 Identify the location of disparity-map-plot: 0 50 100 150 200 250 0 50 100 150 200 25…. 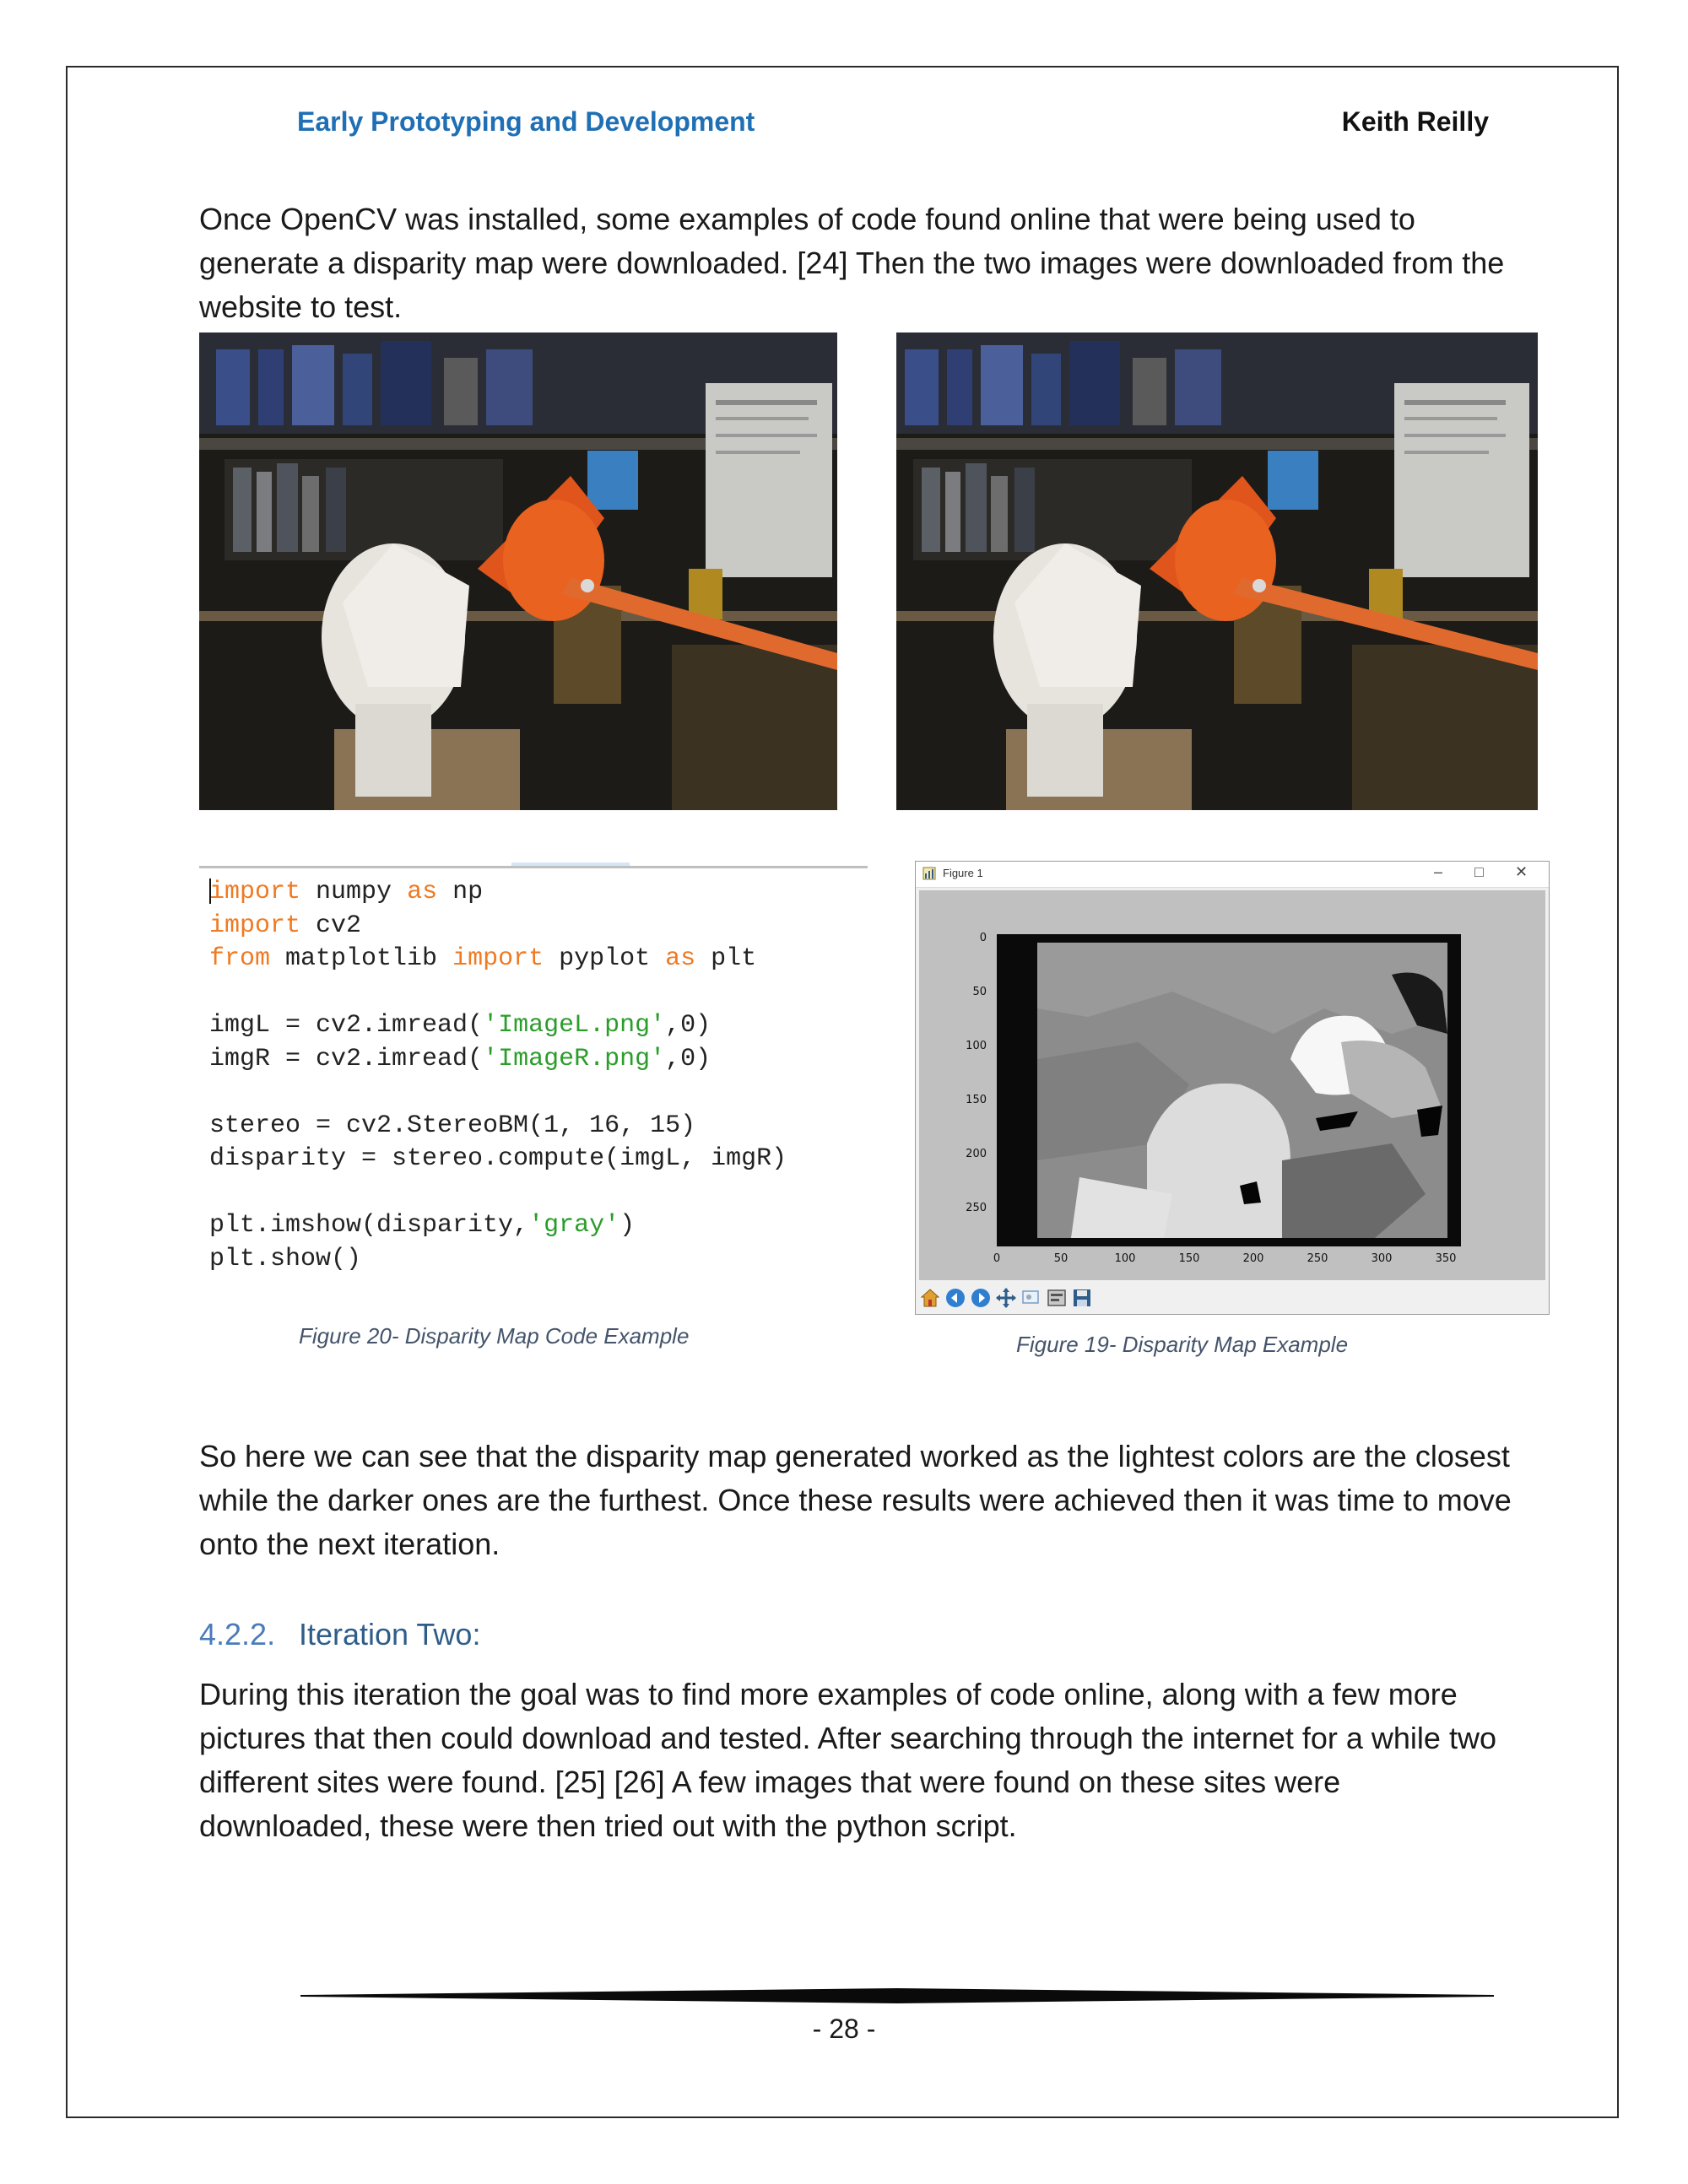
(1232, 1085).